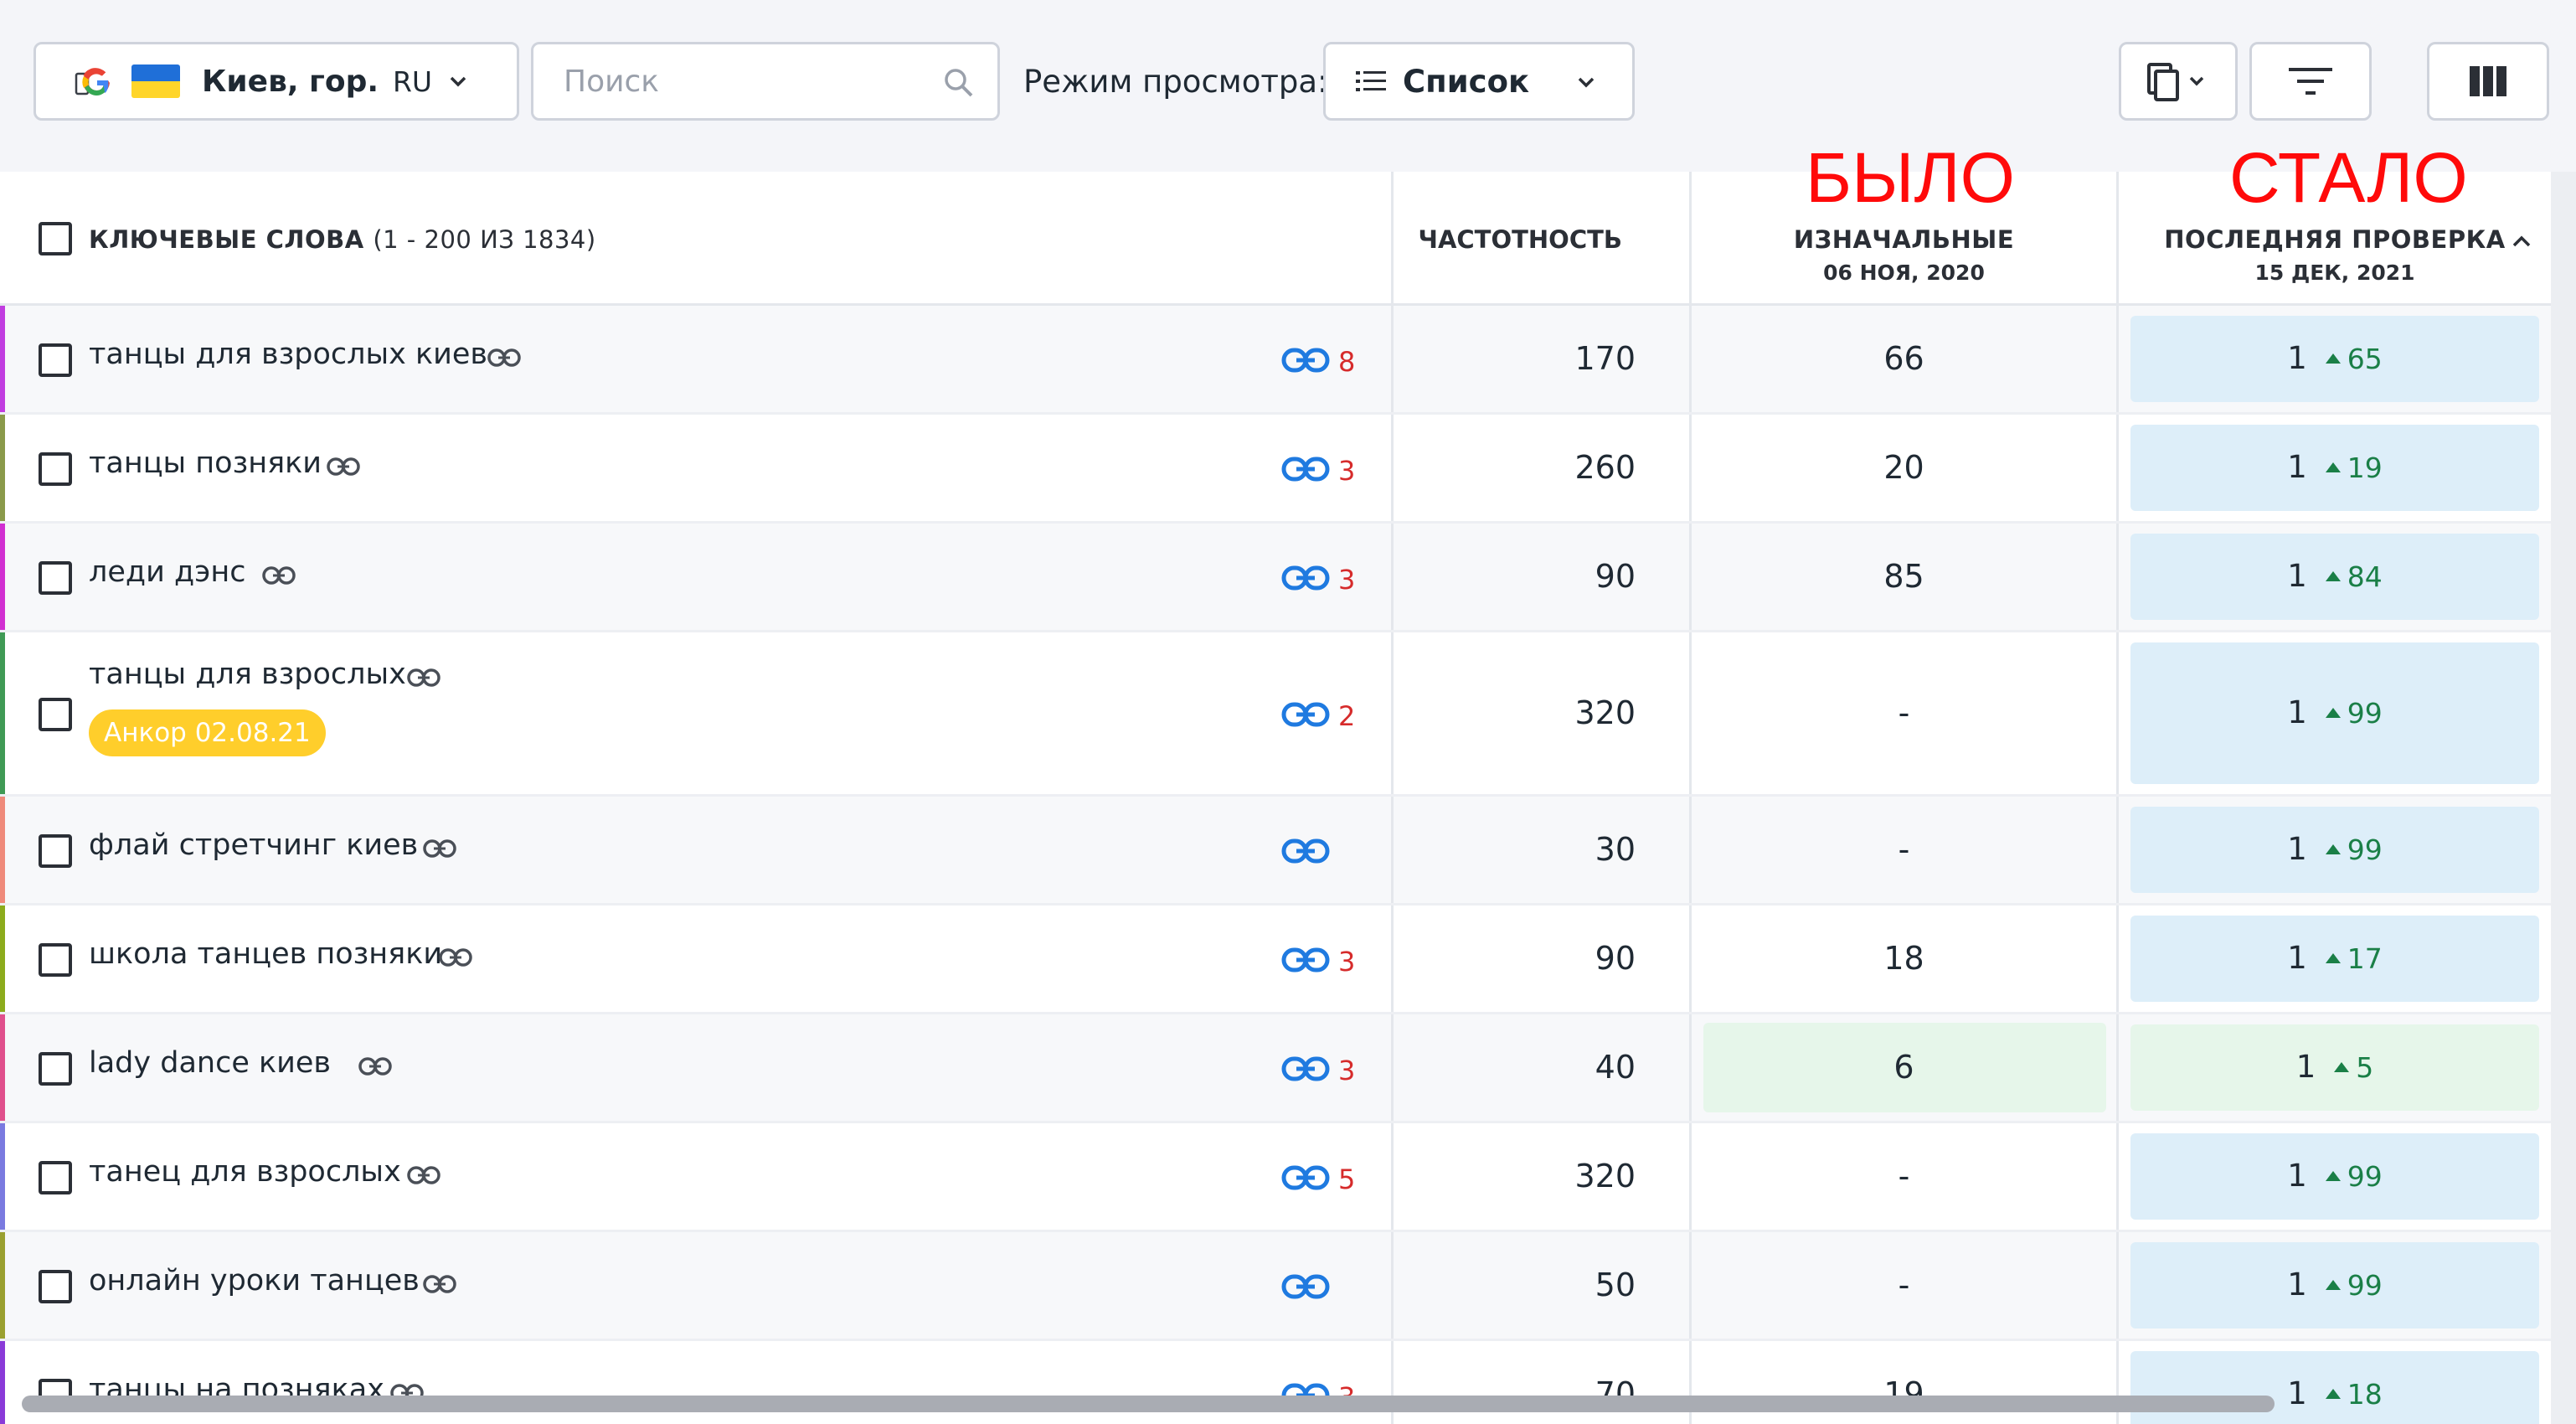 The width and height of the screenshot is (2576, 1424). Describe the element at coordinates (167, 572) in the screenshot. I see `keyword-text: леди дэнс` at that location.